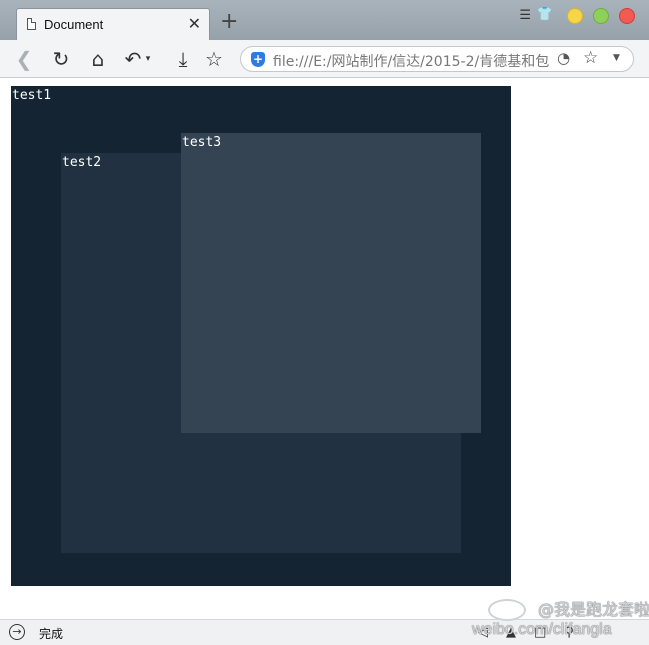 The image size is (649, 645). What do you see at coordinates (113, 24) in the screenshot?
I see `tab-document: Document ✕` at bounding box center [113, 24].